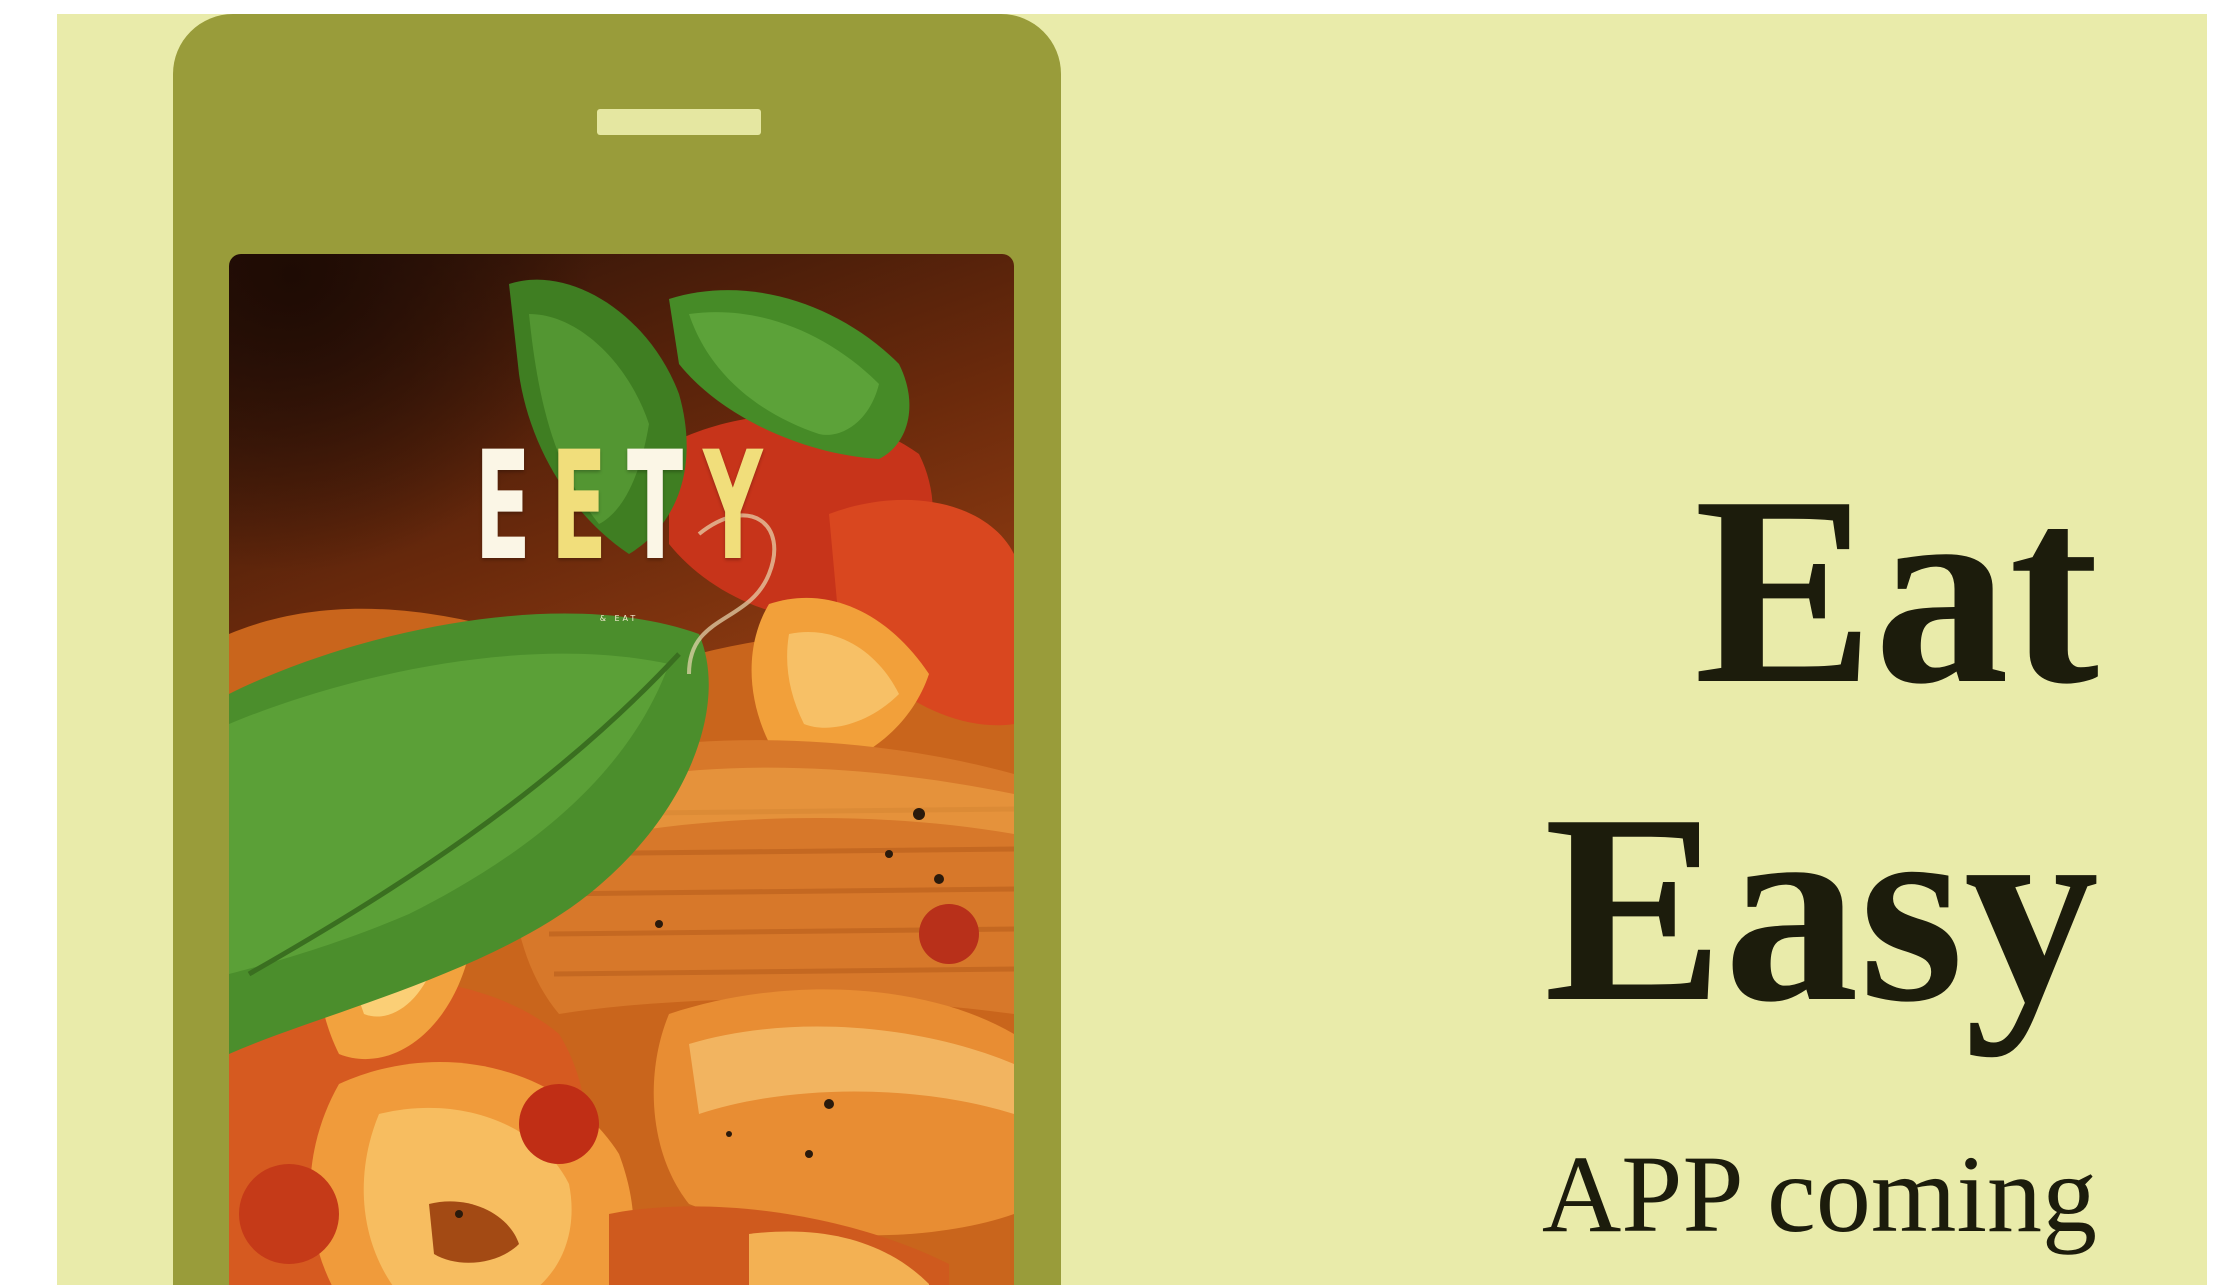 This screenshot has width=2216, height=1285. I want to click on logo-letter-4: Y, so click(742, 507).